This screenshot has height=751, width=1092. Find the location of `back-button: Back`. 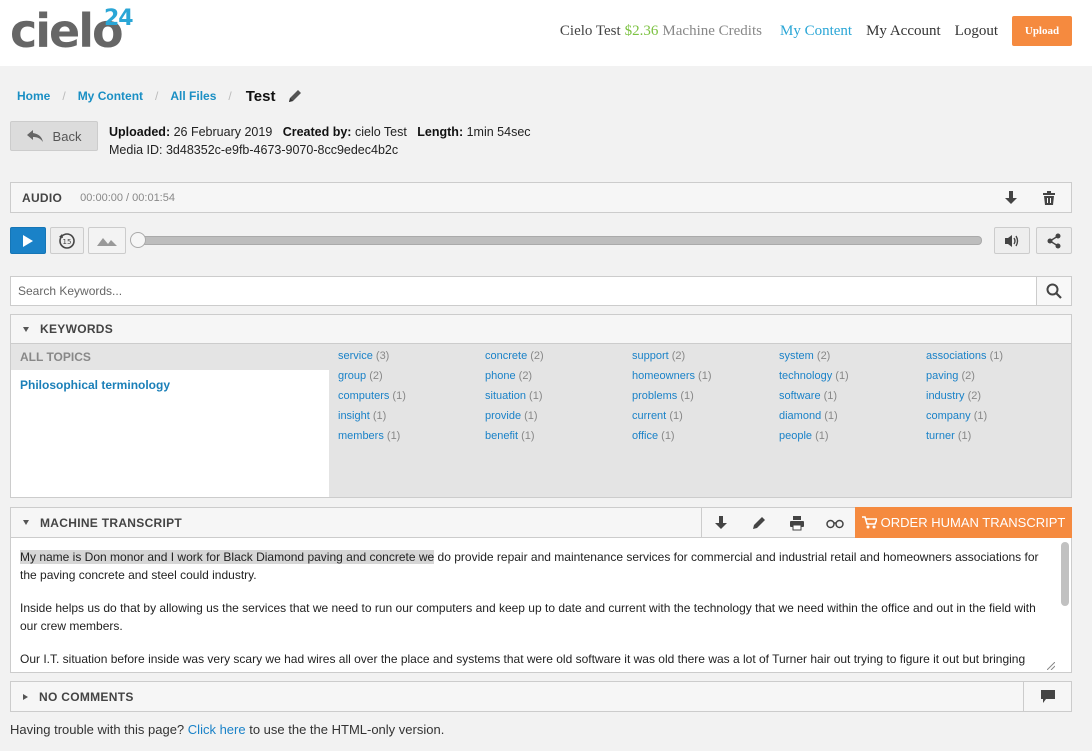

back-button: Back is located at coordinates (54, 136).